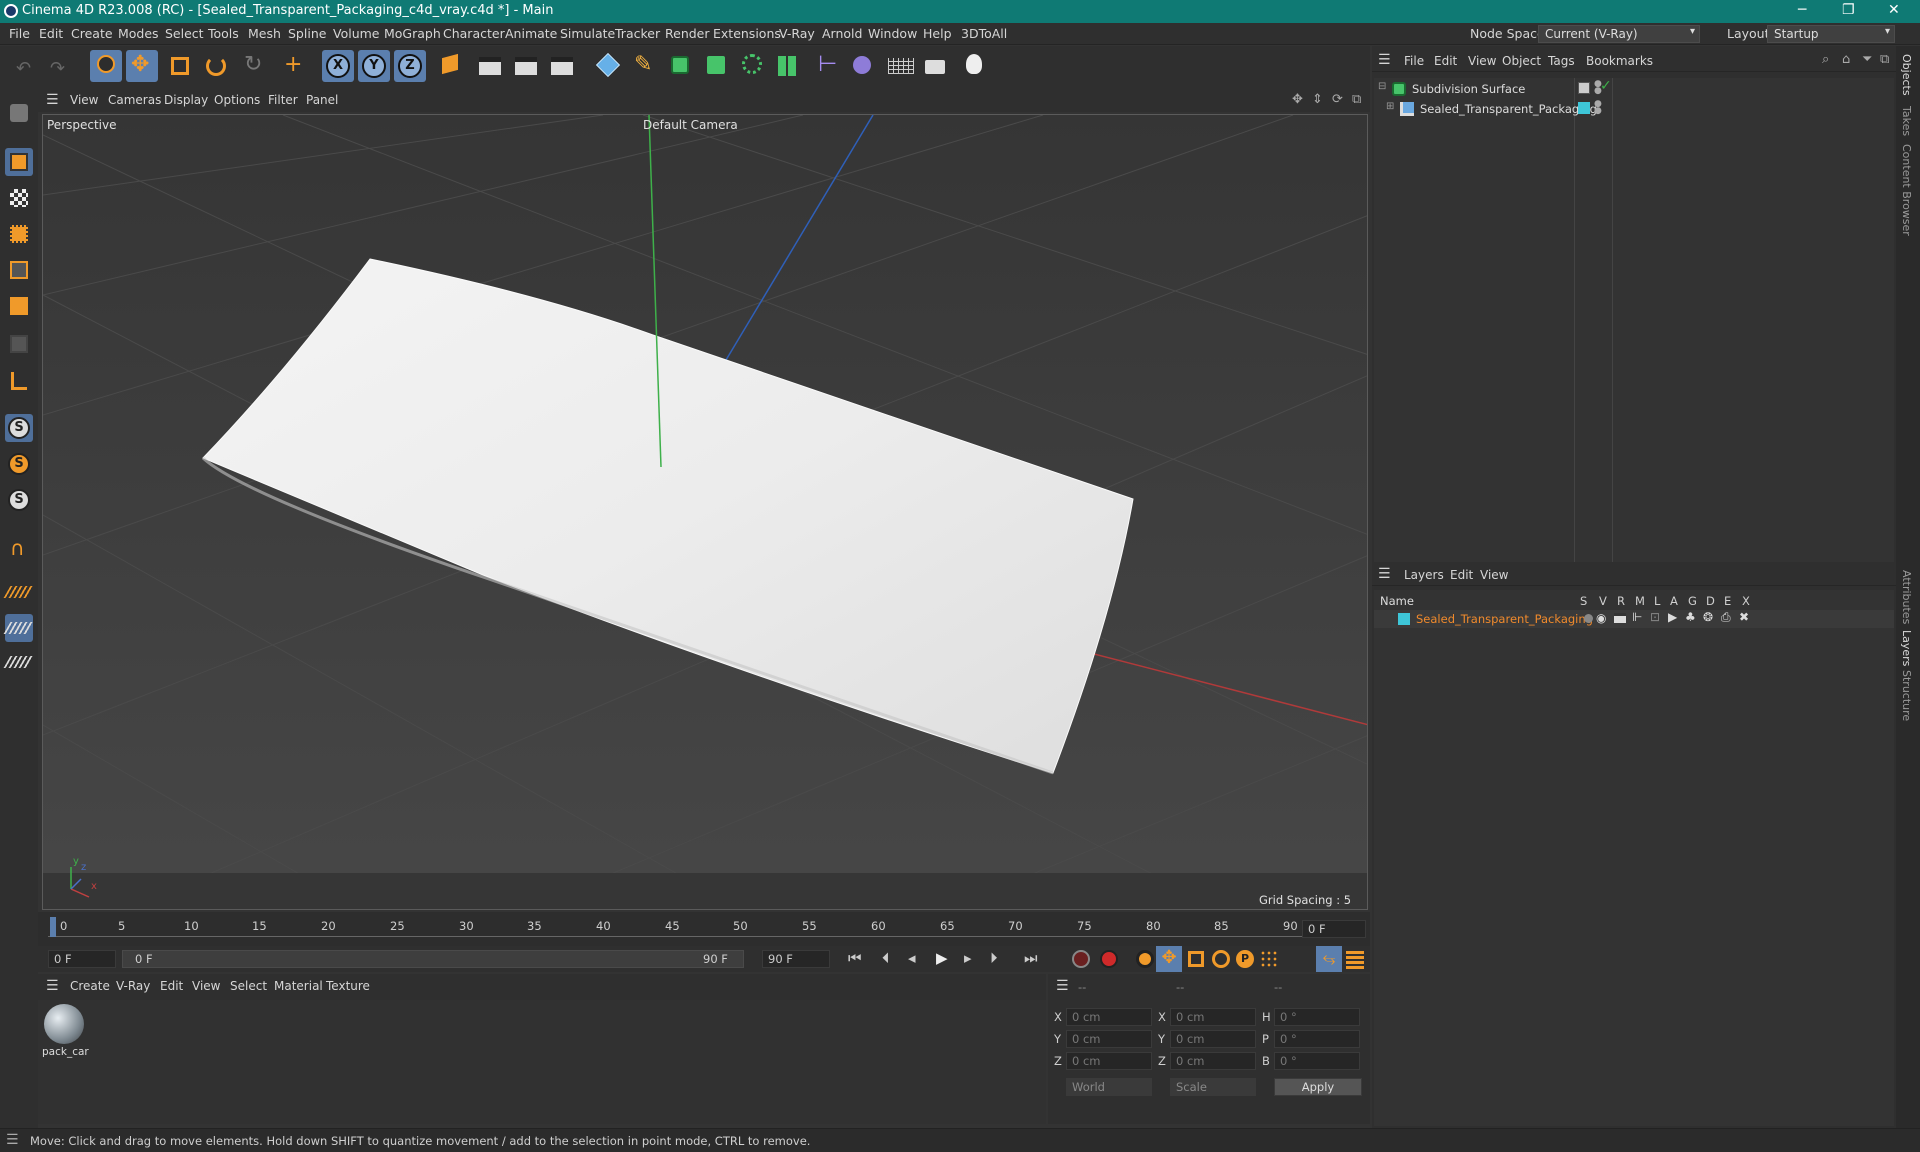 The image size is (1920, 1152). What do you see at coordinates (248, 986) in the screenshot?
I see `material-menu-select: Select` at bounding box center [248, 986].